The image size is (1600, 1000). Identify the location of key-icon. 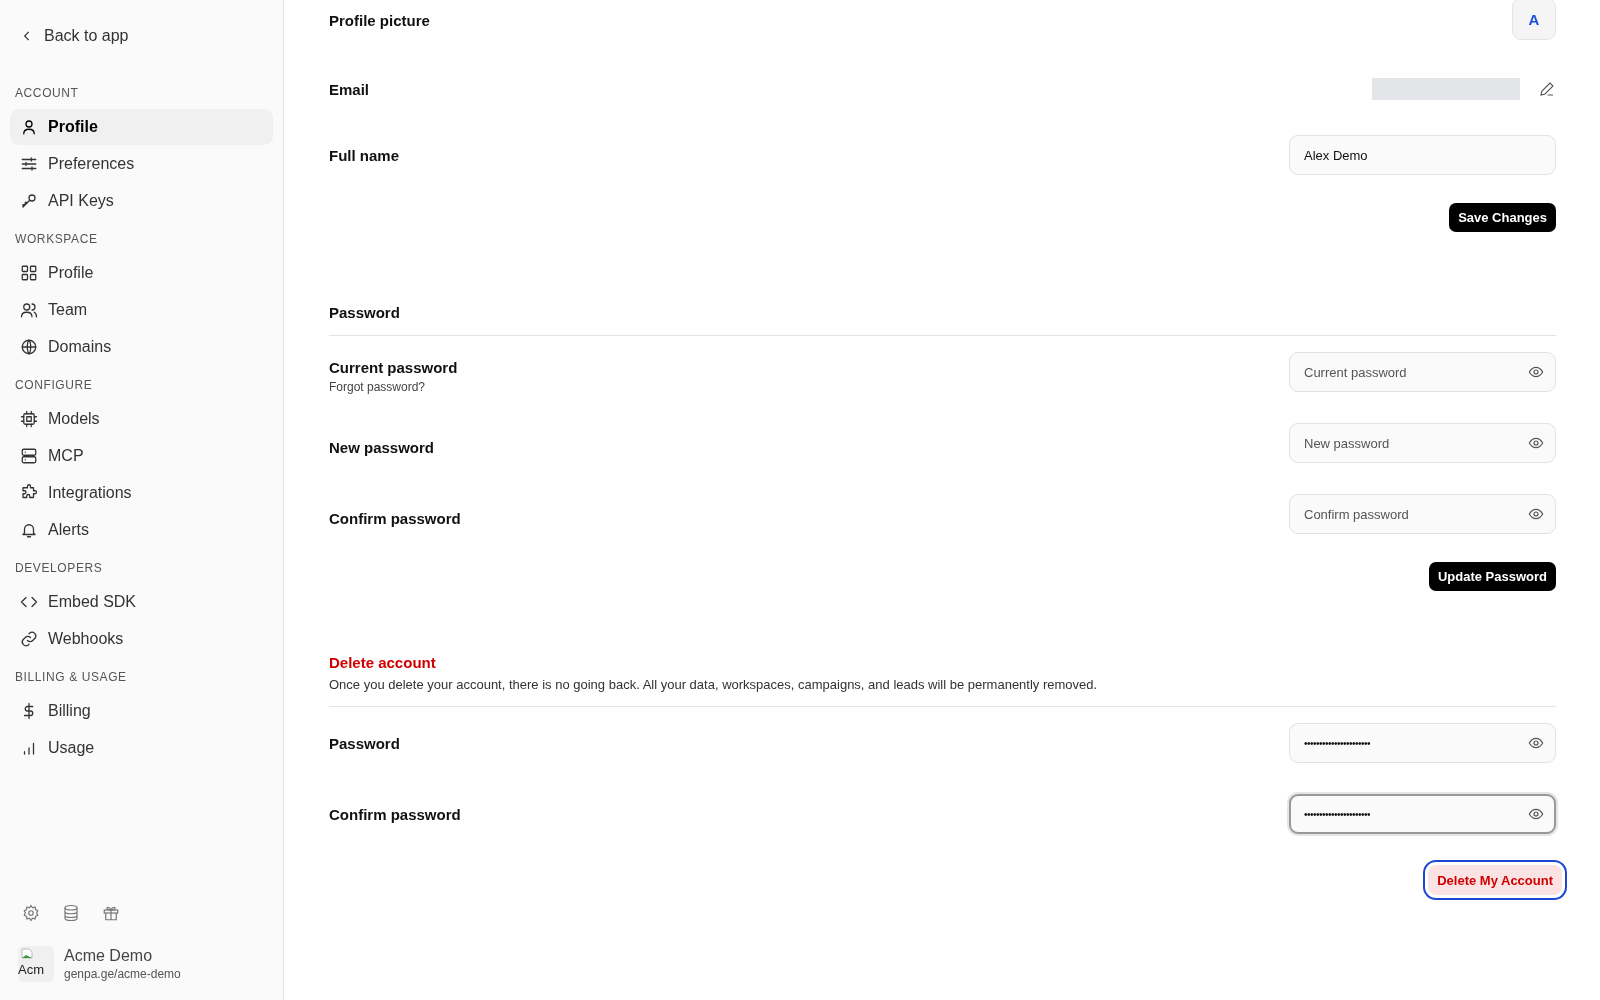
(29, 201).